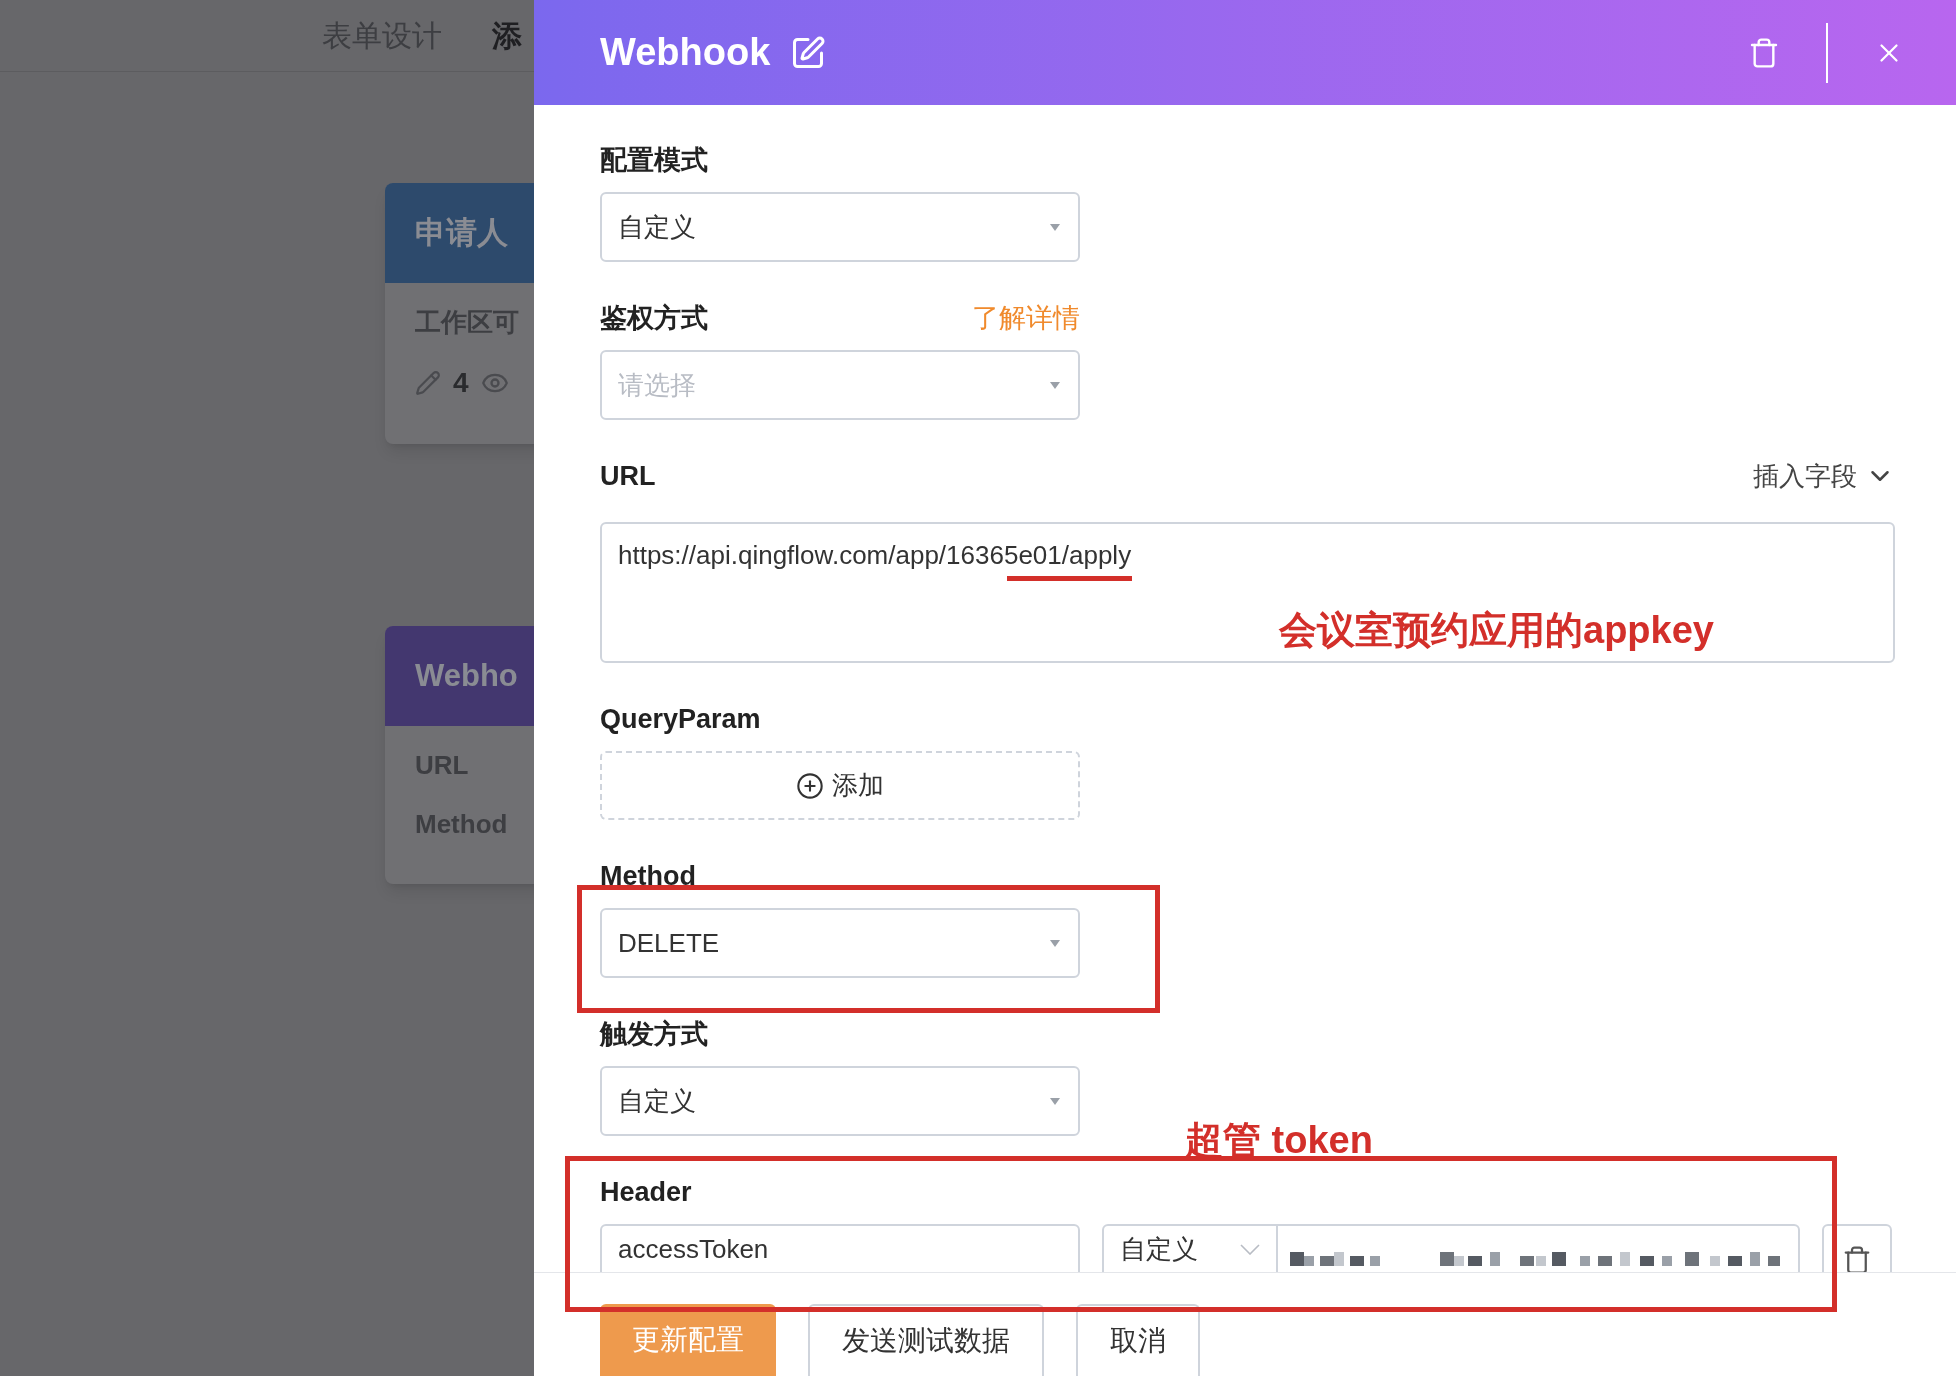  What do you see at coordinates (840, 785) in the screenshot?
I see `add-button: 添加` at bounding box center [840, 785].